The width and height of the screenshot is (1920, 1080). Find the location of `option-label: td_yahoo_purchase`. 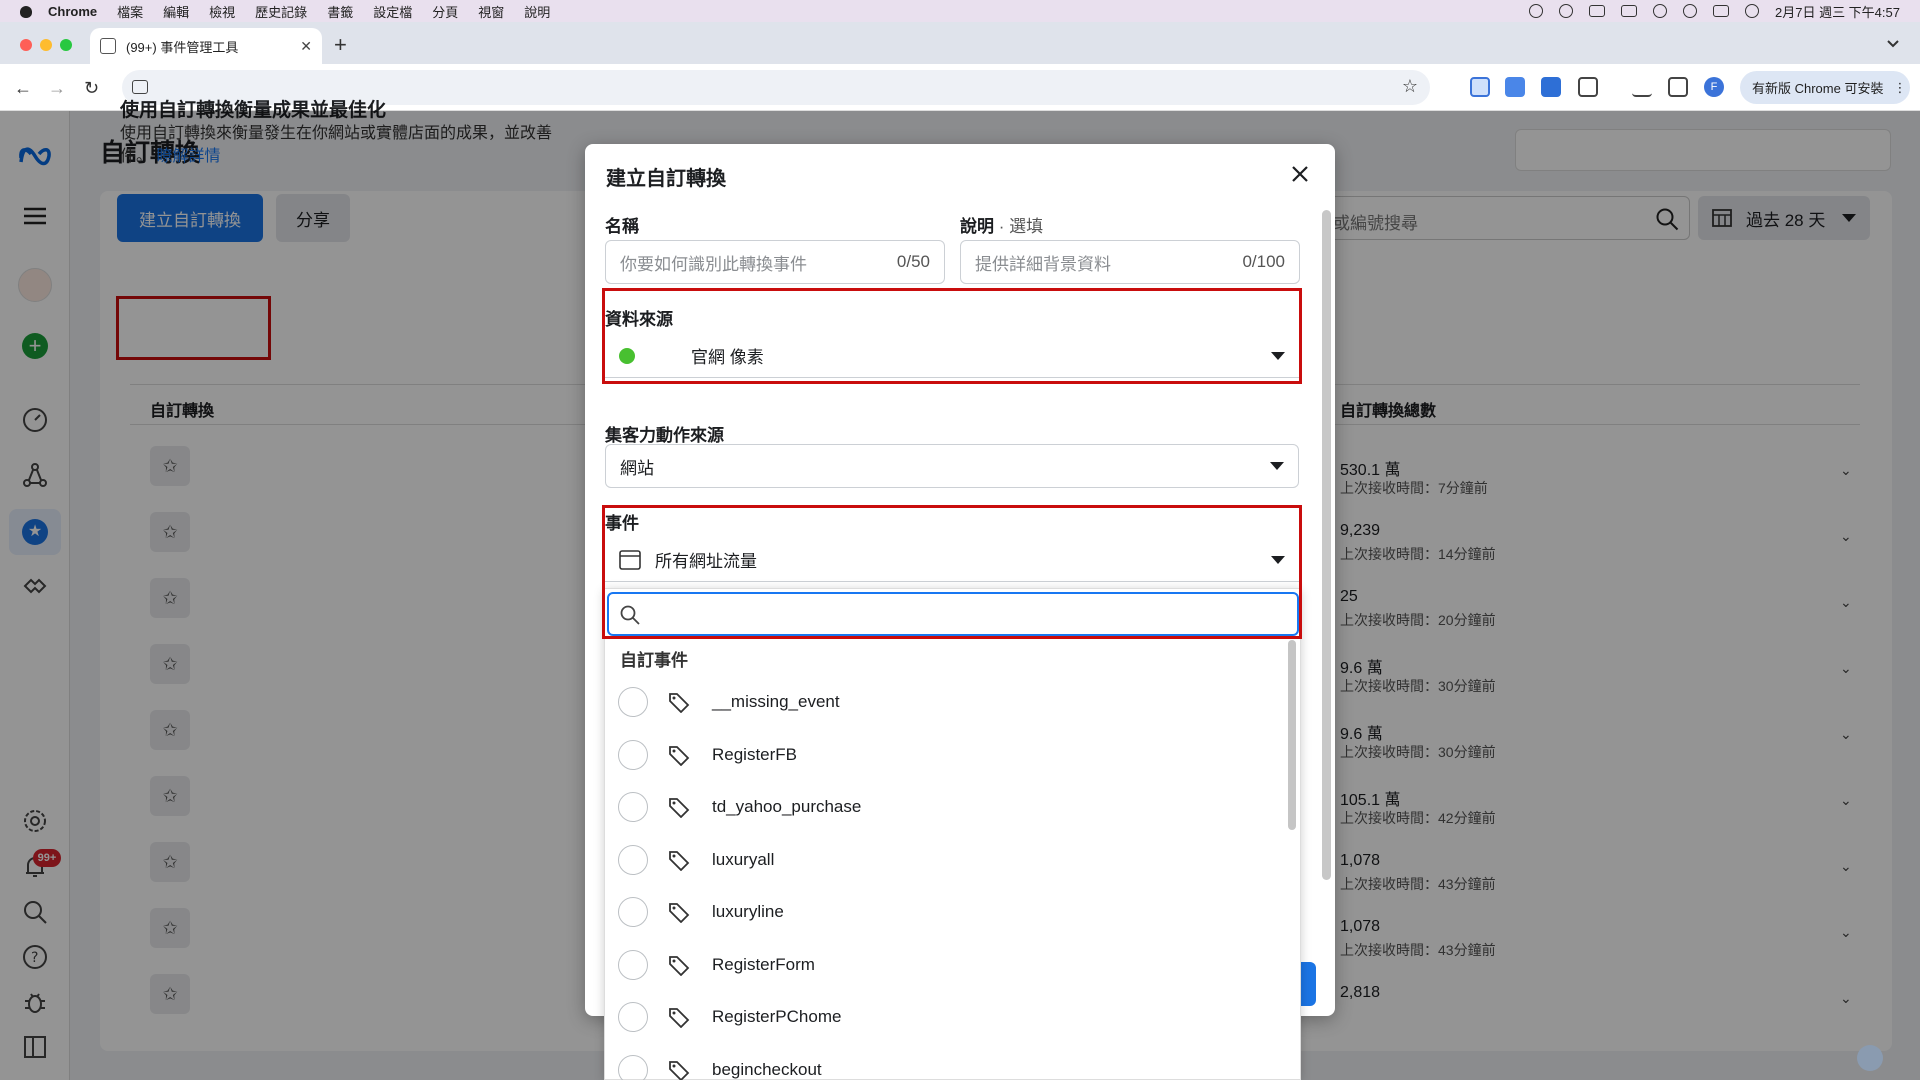

option-label: td_yahoo_purchase is located at coordinates (787, 806).